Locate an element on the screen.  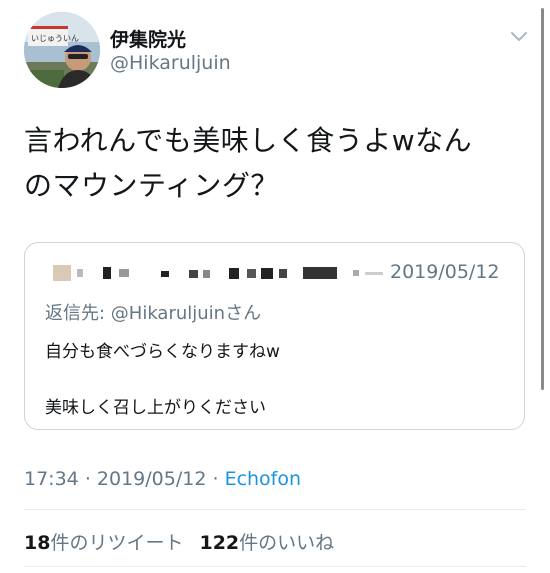
quoted-date: 2019/05/12 is located at coordinates (445, 272).